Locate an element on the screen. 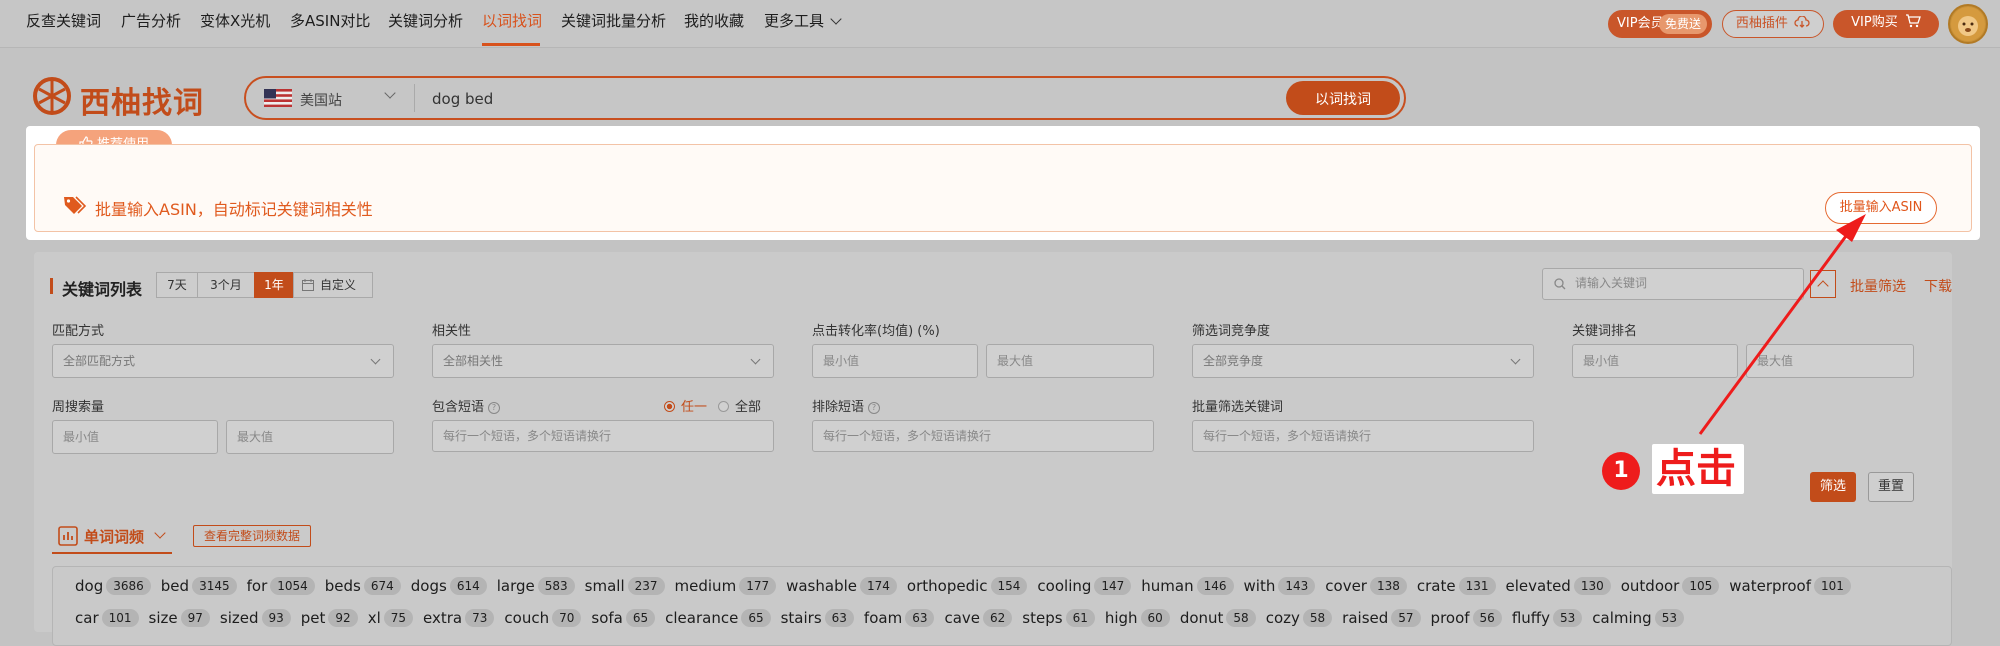 The width and height of the screenshot is (2000, 646). annotation-arrow is located at coordinates (1782, 324).